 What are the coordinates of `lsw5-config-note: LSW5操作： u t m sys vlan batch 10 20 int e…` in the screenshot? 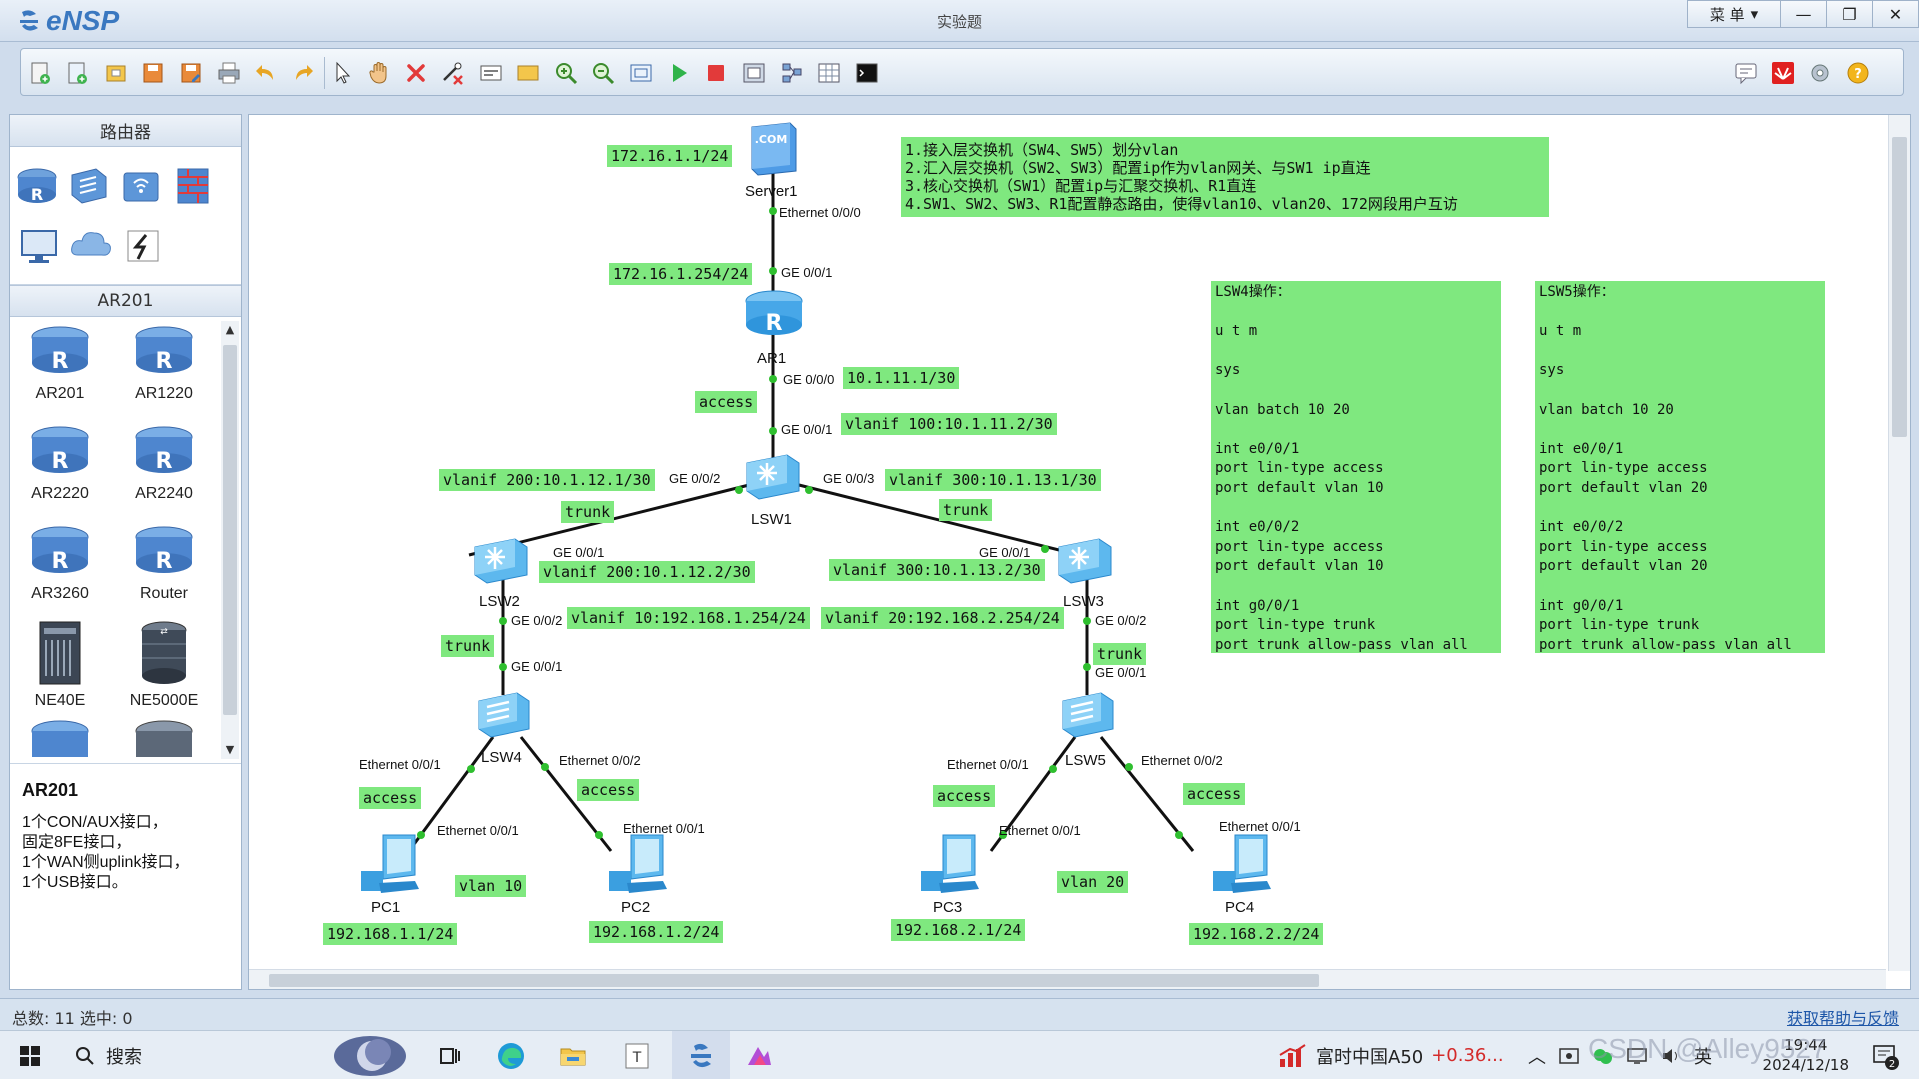 It's located at (1680, 467).